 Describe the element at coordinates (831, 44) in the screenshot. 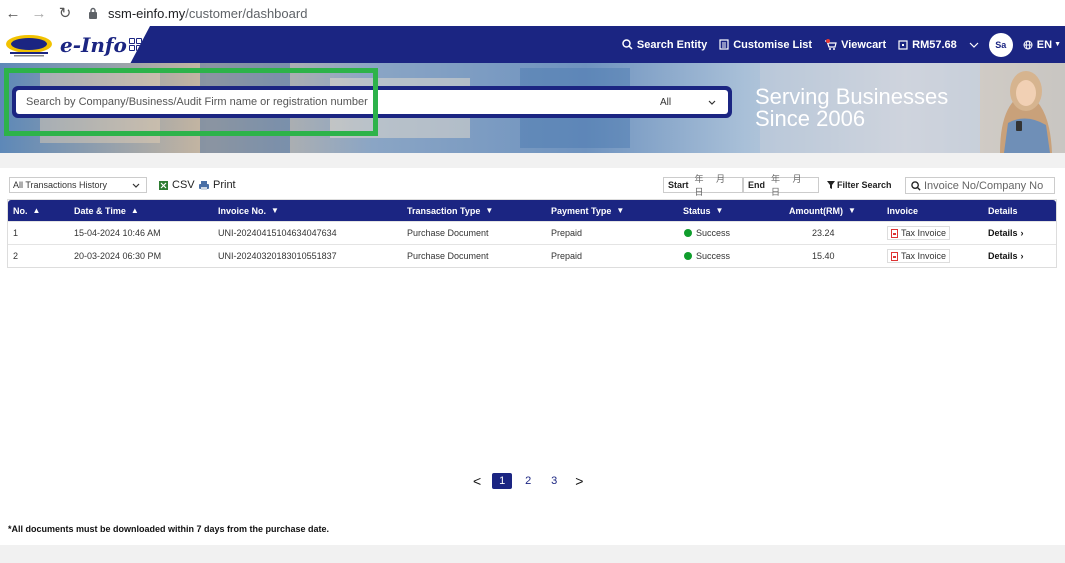

I see `cart-icon` at that location.